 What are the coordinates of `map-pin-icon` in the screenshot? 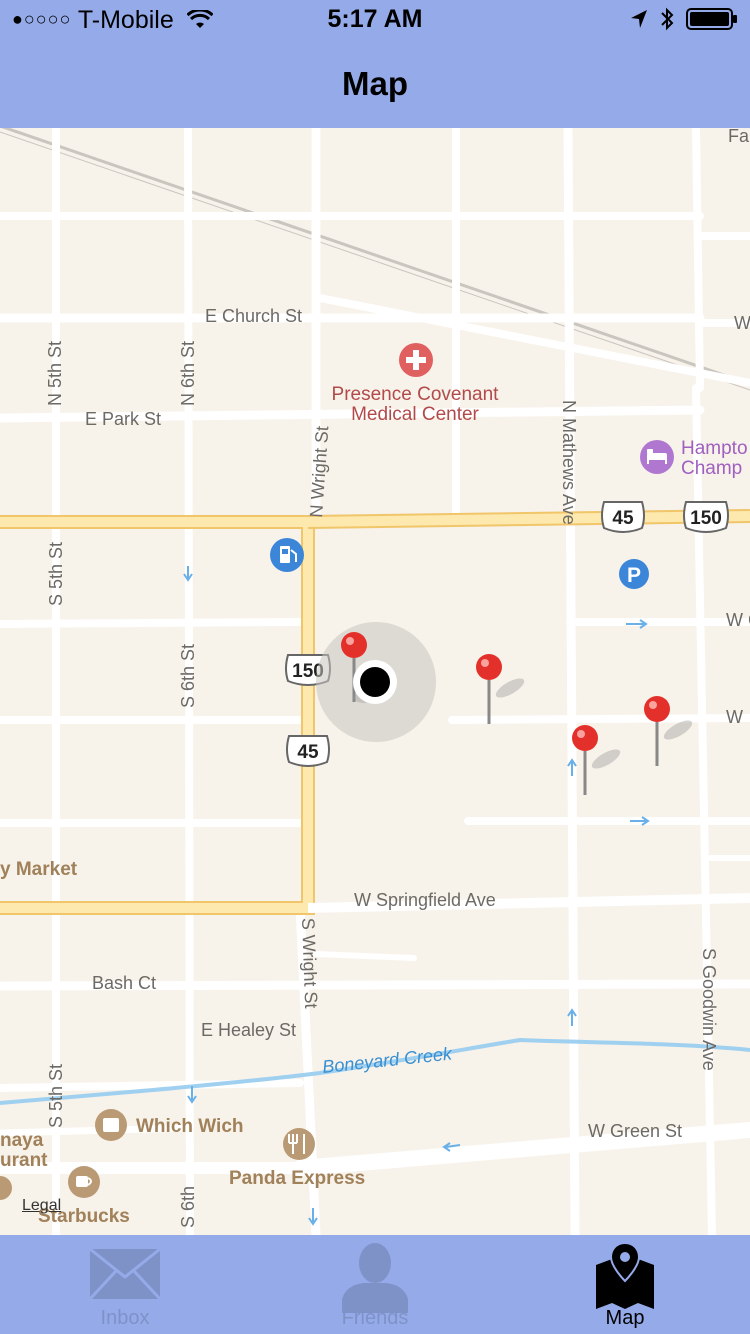 It's located at (625, 1275).